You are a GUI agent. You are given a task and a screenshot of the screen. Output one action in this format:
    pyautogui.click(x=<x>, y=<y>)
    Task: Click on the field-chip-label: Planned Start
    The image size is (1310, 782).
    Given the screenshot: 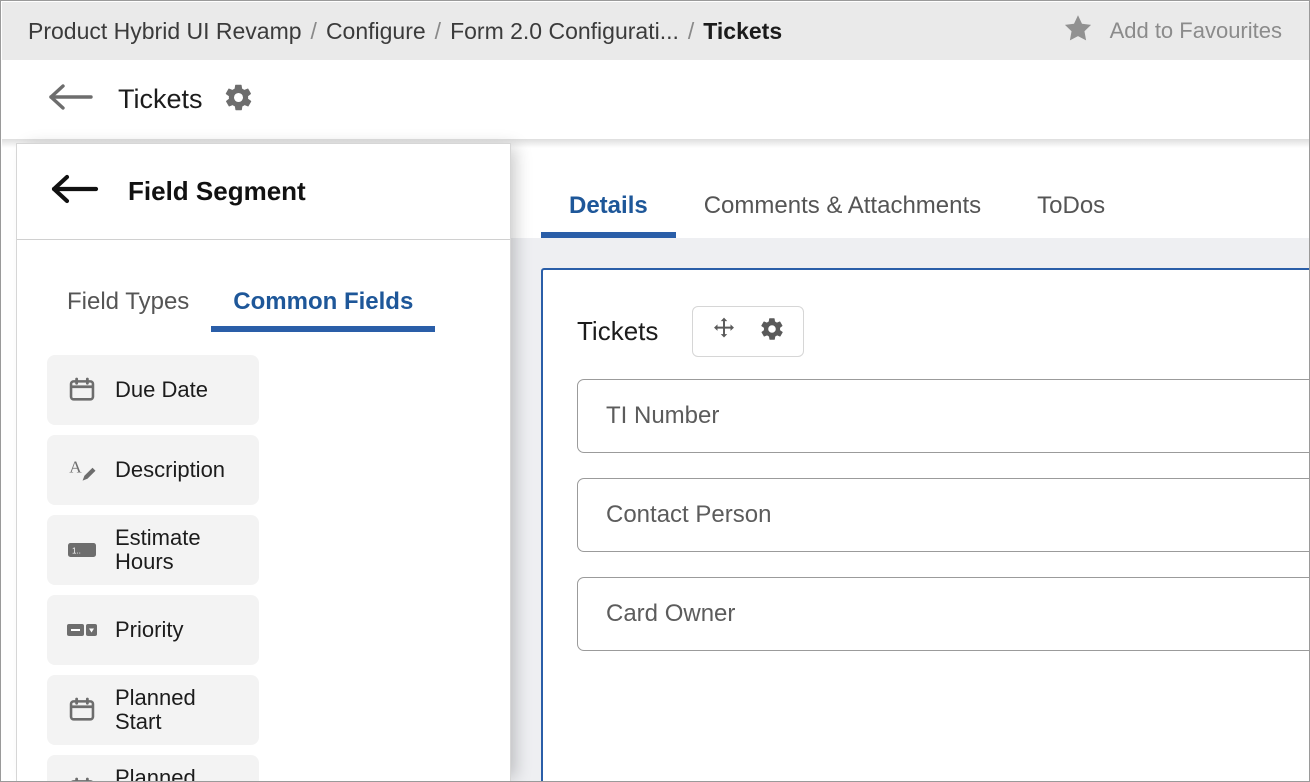 What is the action you would take?
    pyautogui.click(x=155, y=709)
    